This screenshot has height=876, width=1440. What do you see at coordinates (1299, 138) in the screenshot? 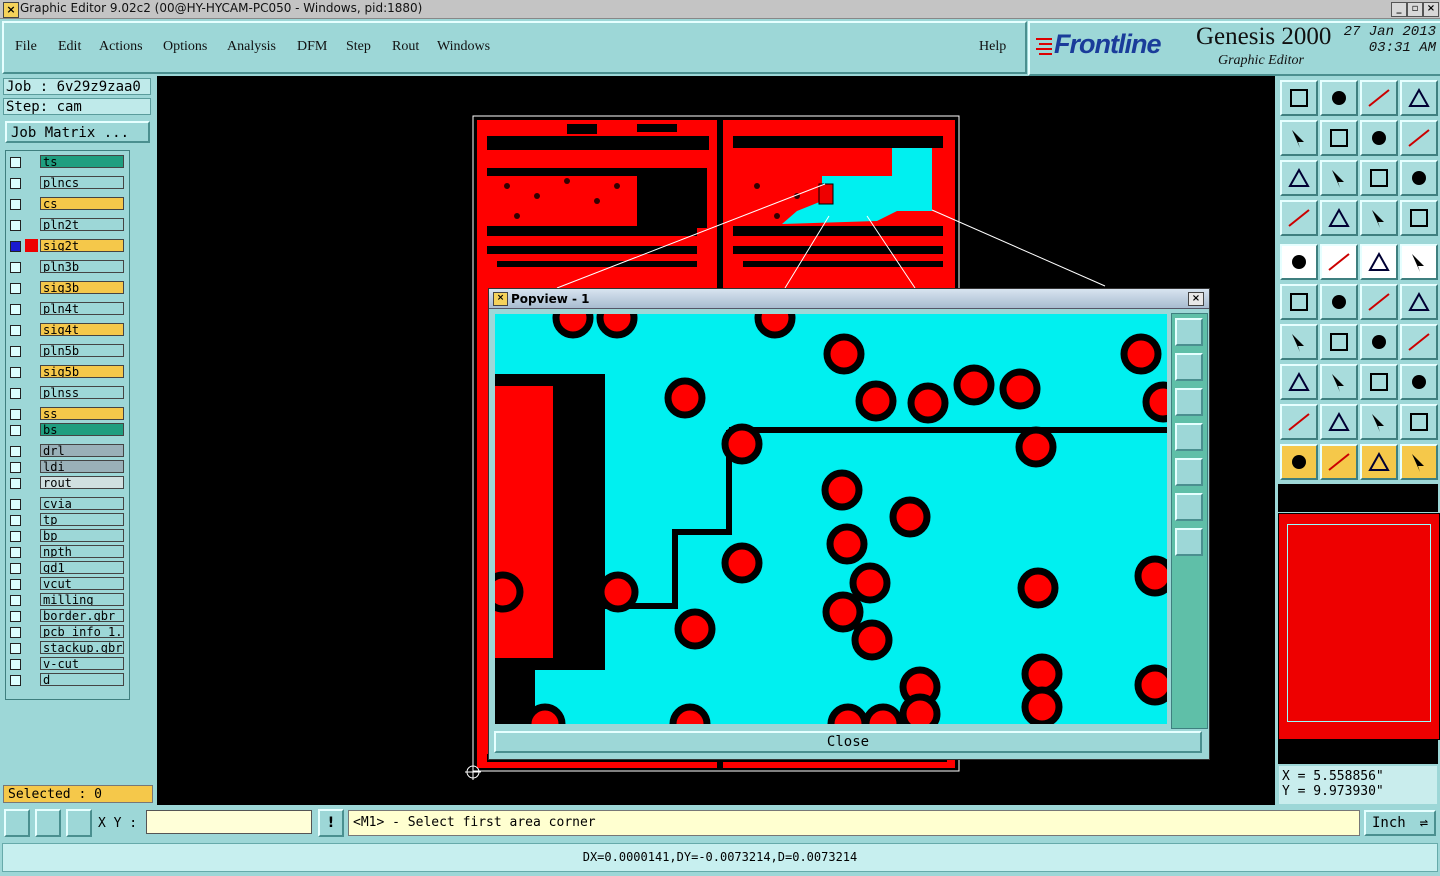
I see `pan-left-icon` at bounding box center [1299, 138].